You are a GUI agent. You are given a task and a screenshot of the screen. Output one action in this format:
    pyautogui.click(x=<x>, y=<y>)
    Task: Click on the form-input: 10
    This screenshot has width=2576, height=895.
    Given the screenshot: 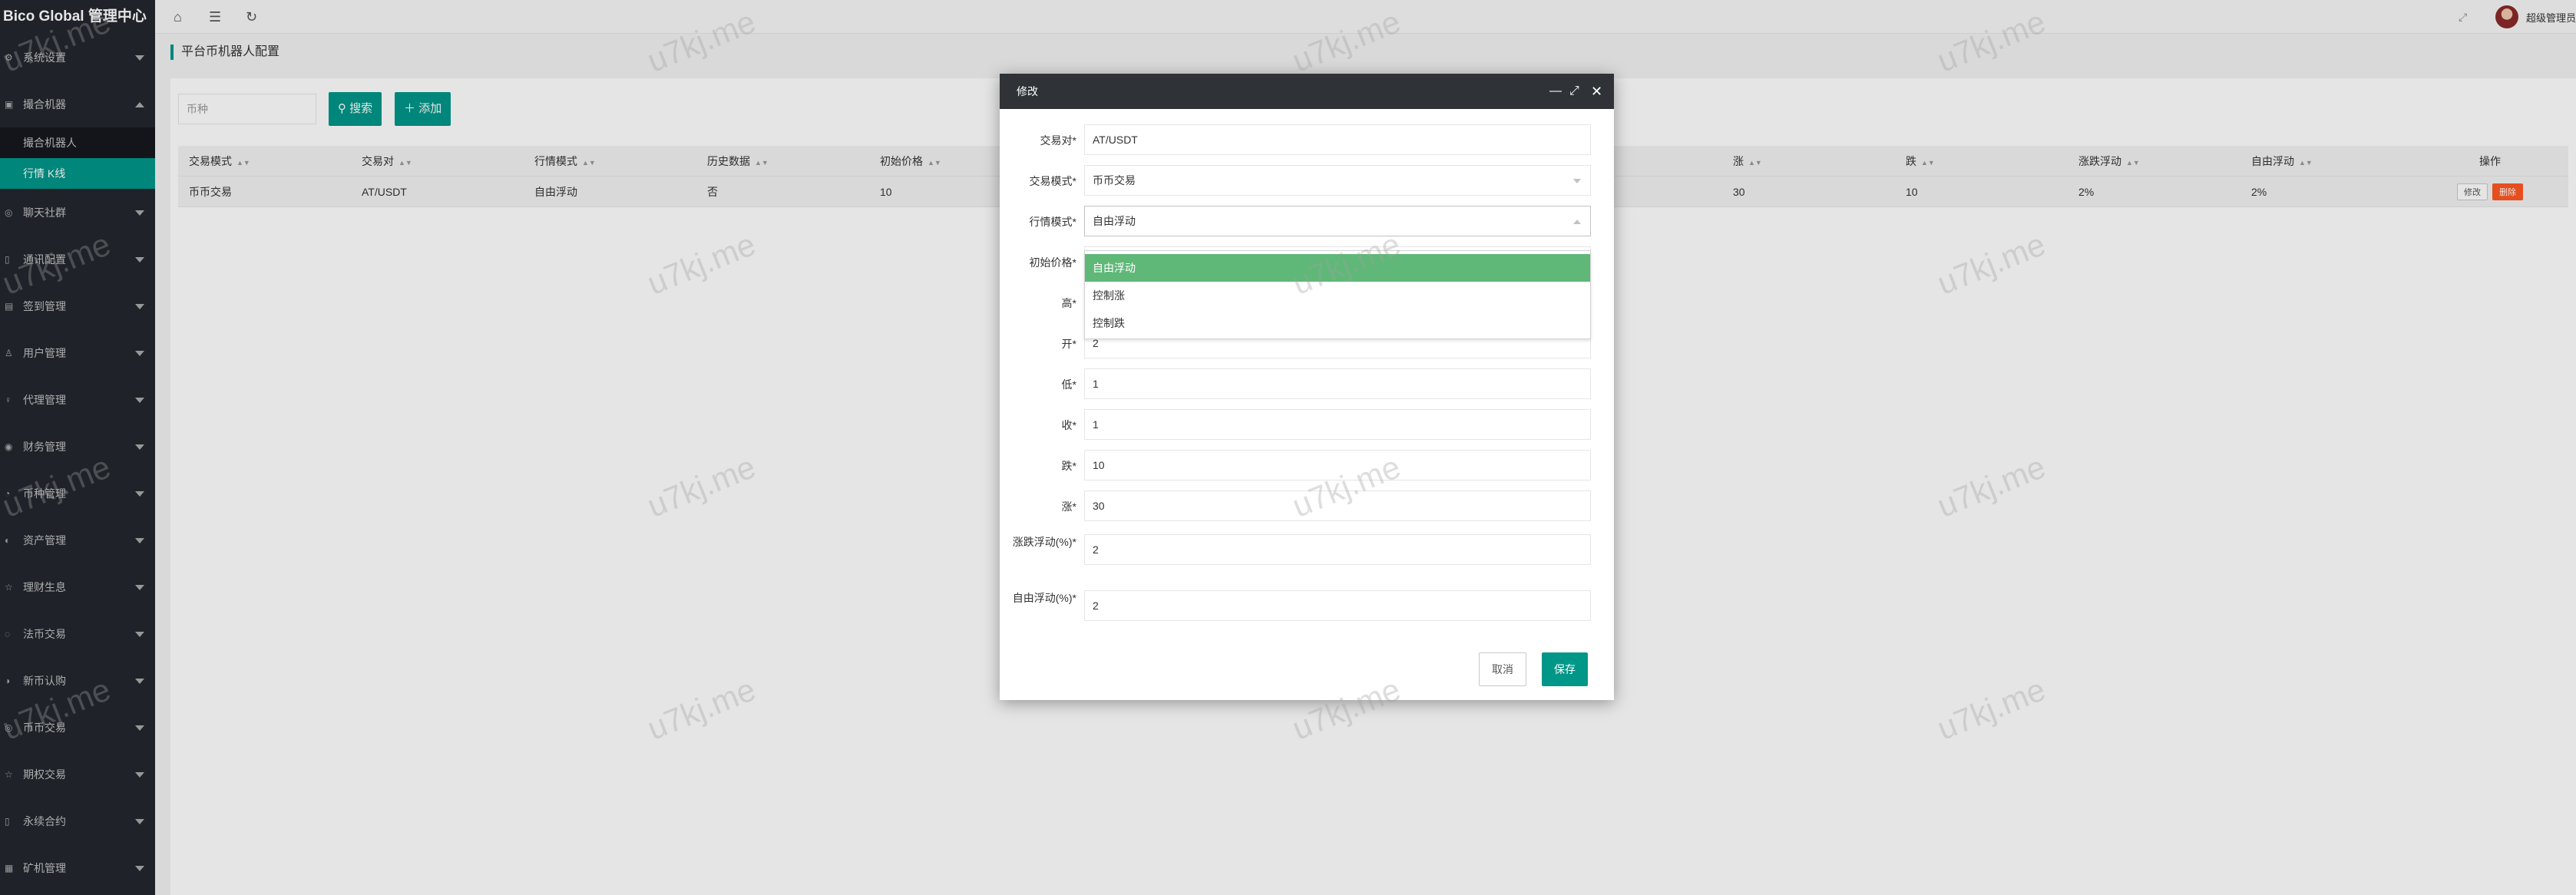 What is the action you would take?
    pyautogui.click(x=1337, y=466)
    